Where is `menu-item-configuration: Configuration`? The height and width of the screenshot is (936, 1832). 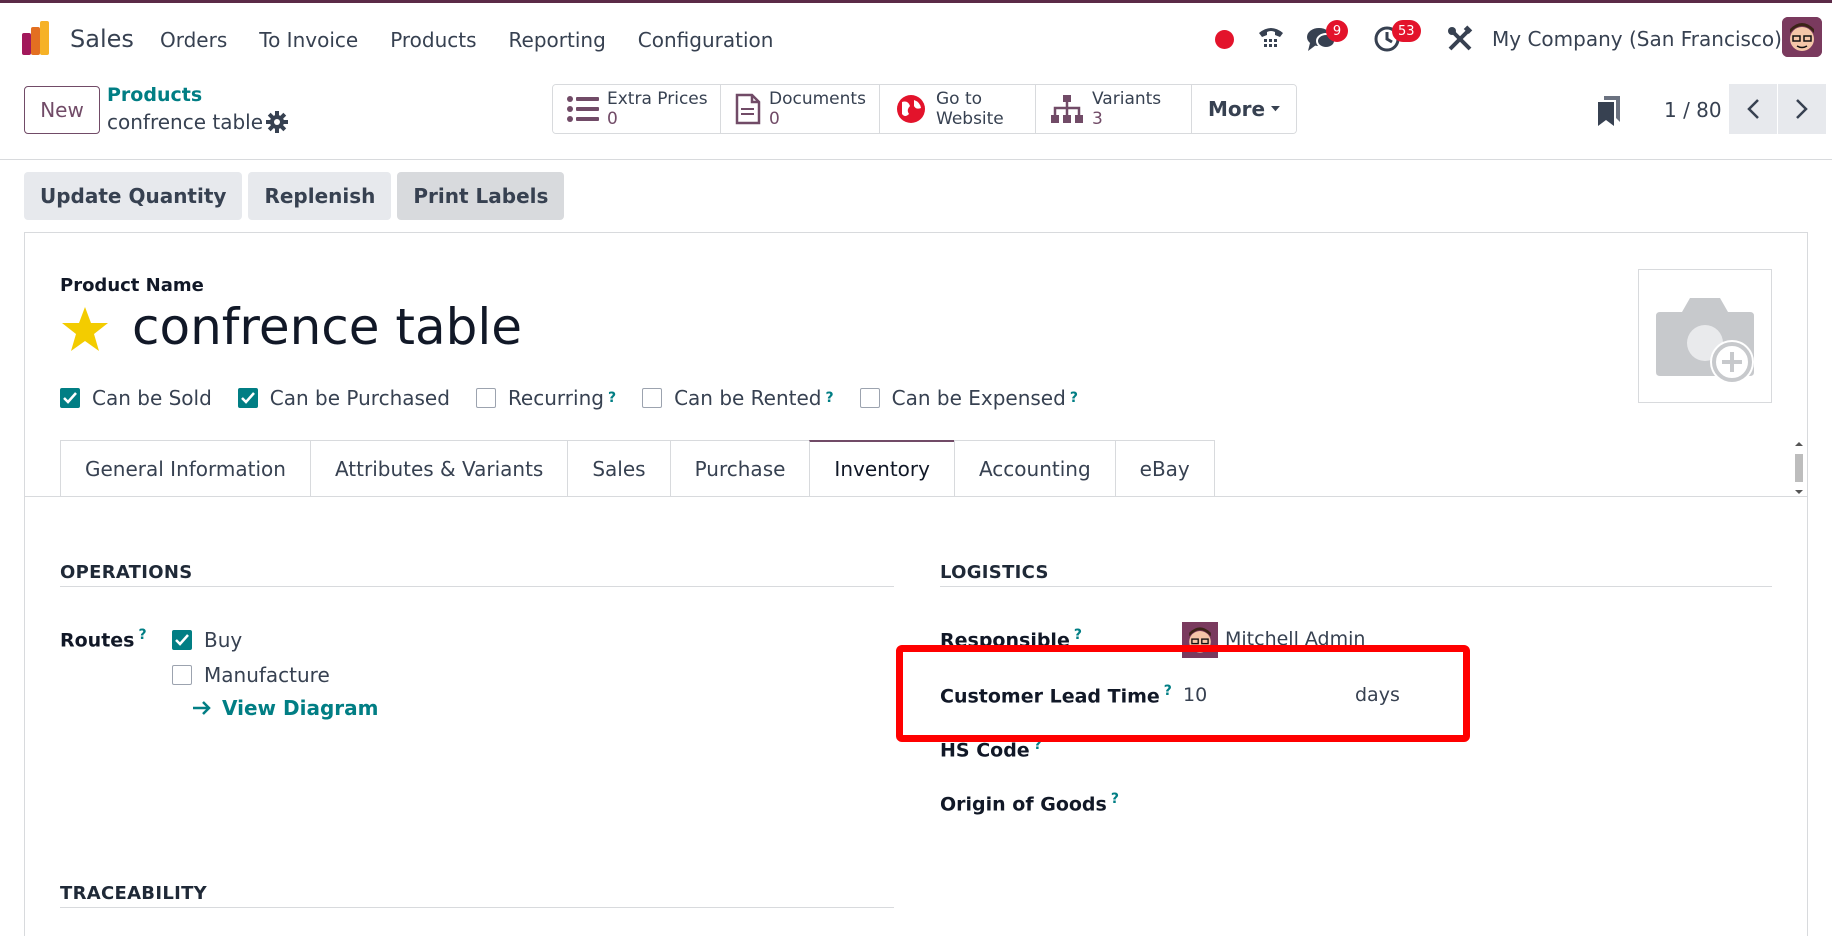
menu-item-configuration: Configuration is located at coordinates (706, 40).